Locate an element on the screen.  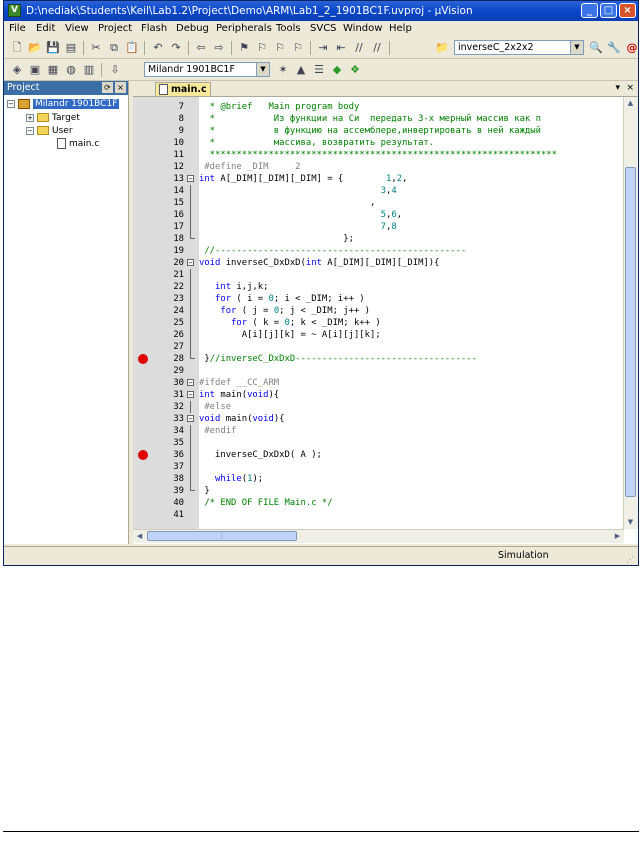
code-line: 7 * @brief Main program body is located at coordinates (378, 107).